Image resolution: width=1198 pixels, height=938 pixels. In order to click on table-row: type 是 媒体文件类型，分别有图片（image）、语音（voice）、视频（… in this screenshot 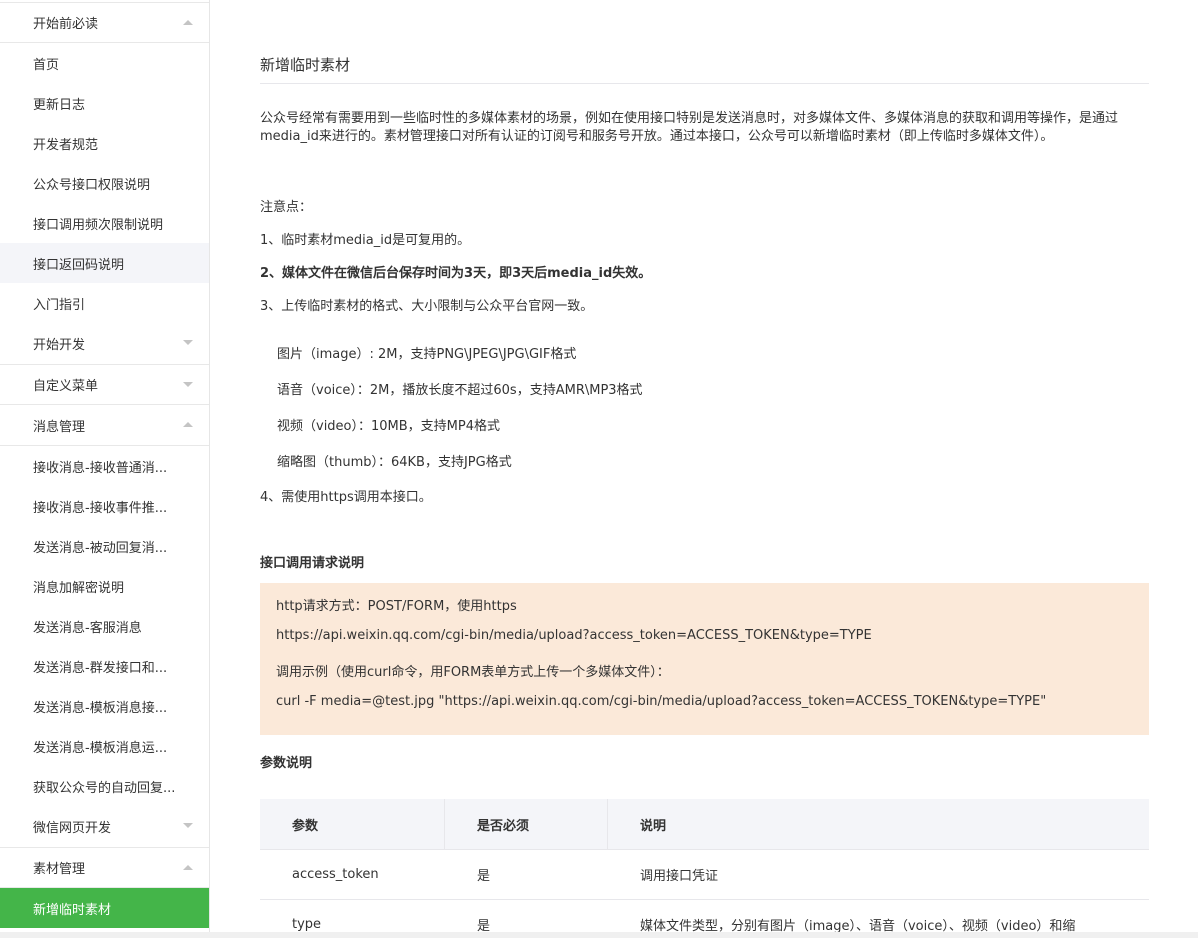, I will do `click(704, 916)`.